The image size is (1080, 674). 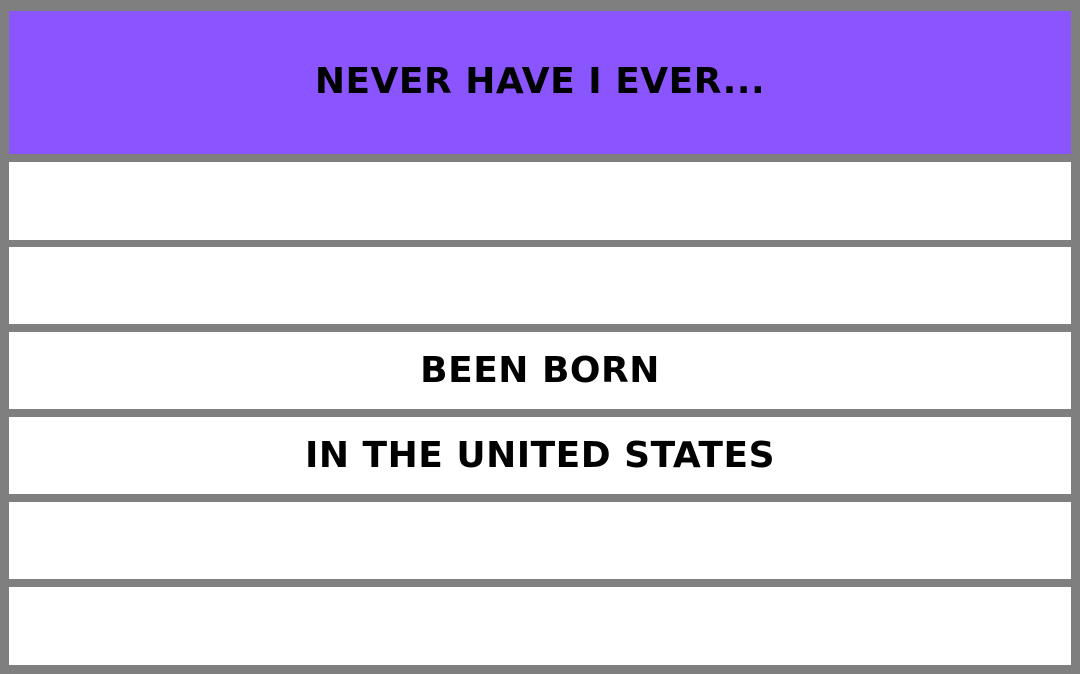 I want to click on card-line-4: IN THE UNITED STATES, so click(x=540, y=455).